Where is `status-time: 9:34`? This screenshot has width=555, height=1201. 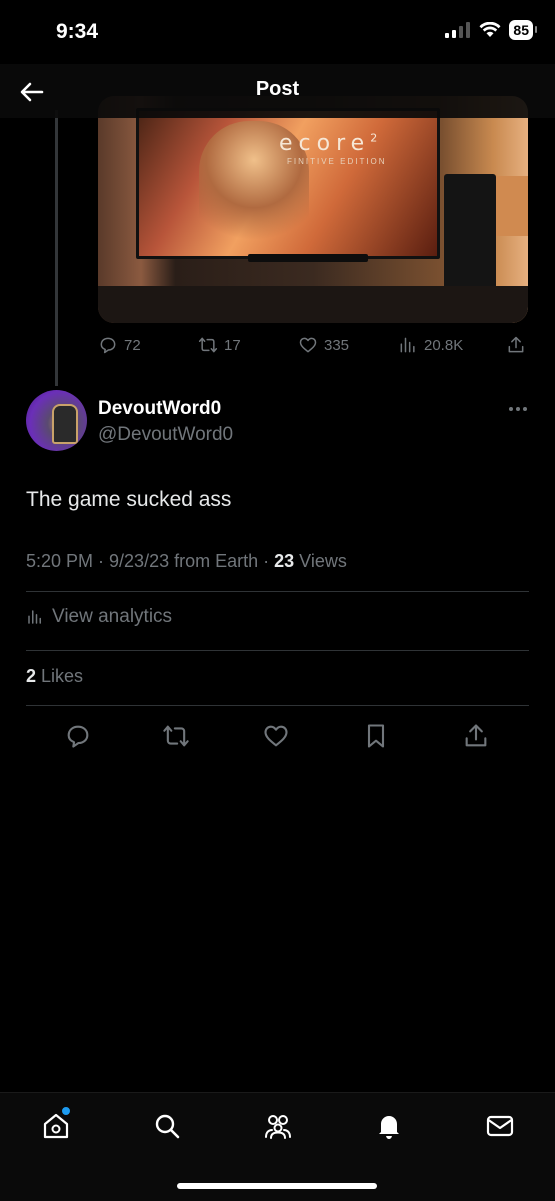 status-time: 9:34 is located at coordinates (77, 31).